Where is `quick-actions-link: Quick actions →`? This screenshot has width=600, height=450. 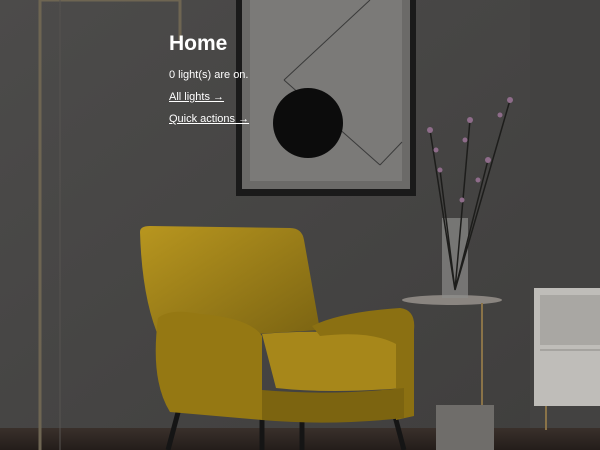
quick-actions-link: Quick actions → is located at coordinates (209, 119).